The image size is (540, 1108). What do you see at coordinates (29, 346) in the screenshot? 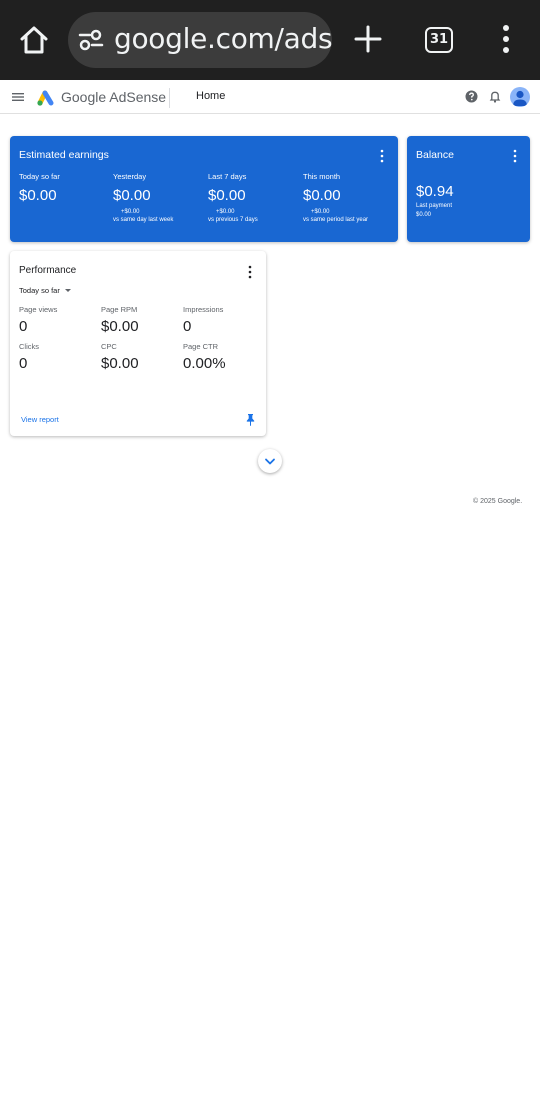
I see `metric-label: Clicks` at bounding box center [29, 346].